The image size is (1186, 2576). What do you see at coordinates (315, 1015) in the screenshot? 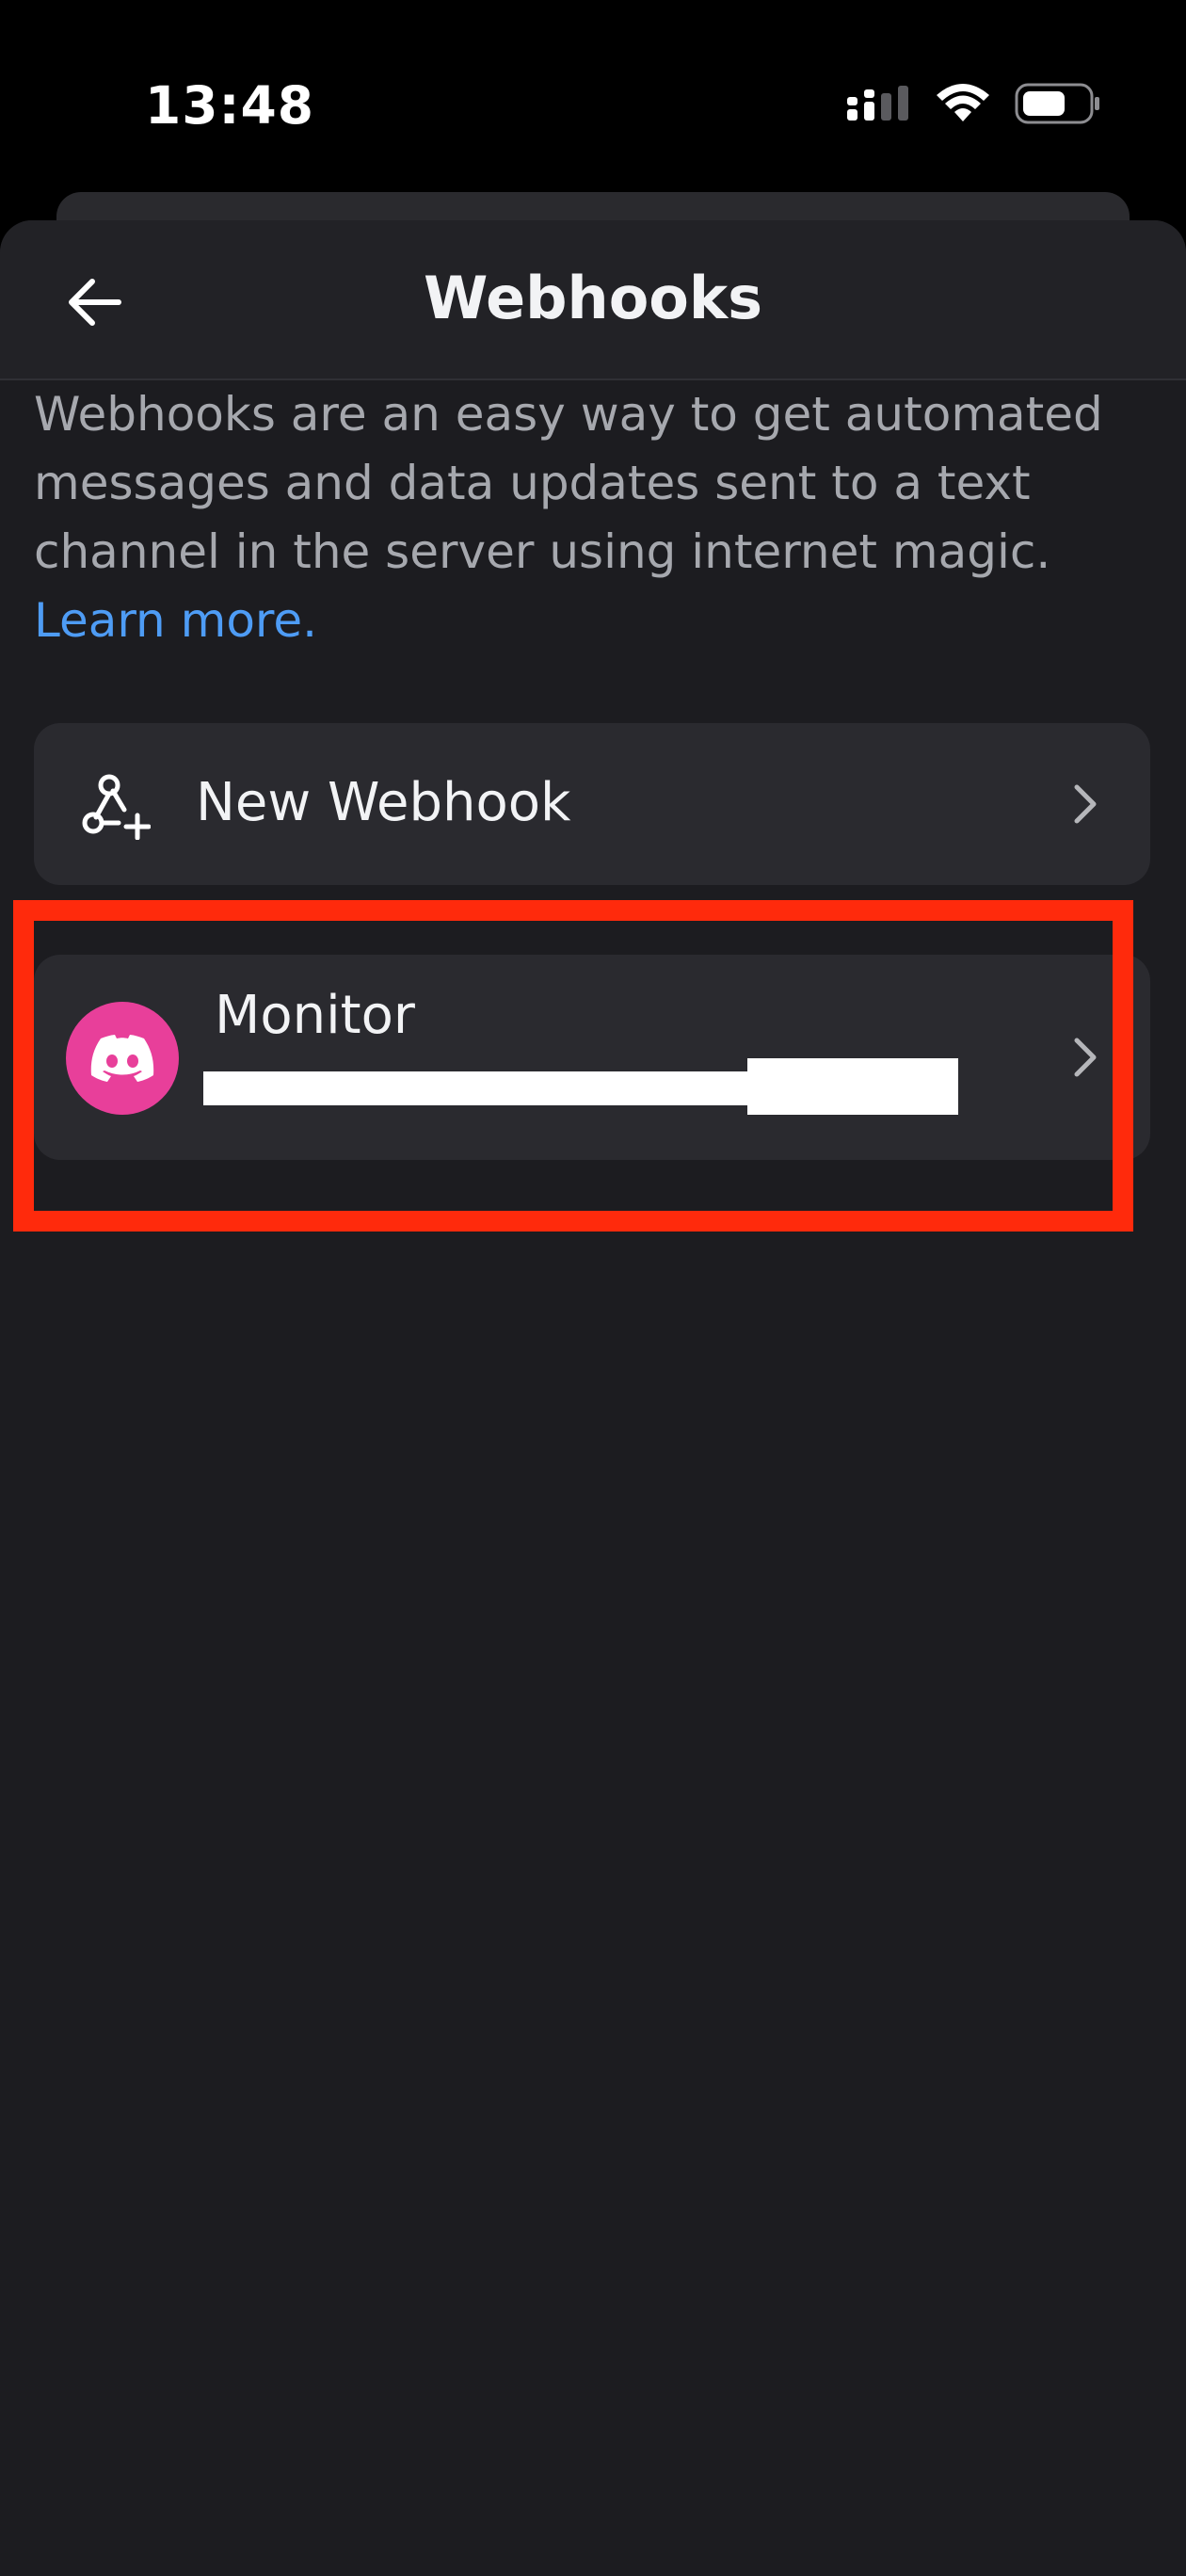
I see `webhook-name: Monitor` at bounding box center [315, 1015].